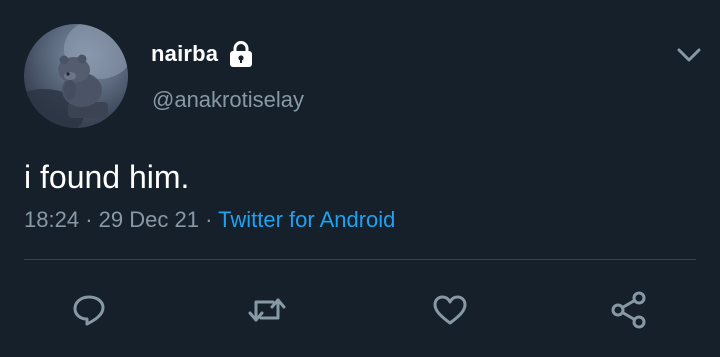  What do you see at coordinates (107, 177) in the screenshot?
I see `tweet-text: i found him.` at bounding box center [107, 177].